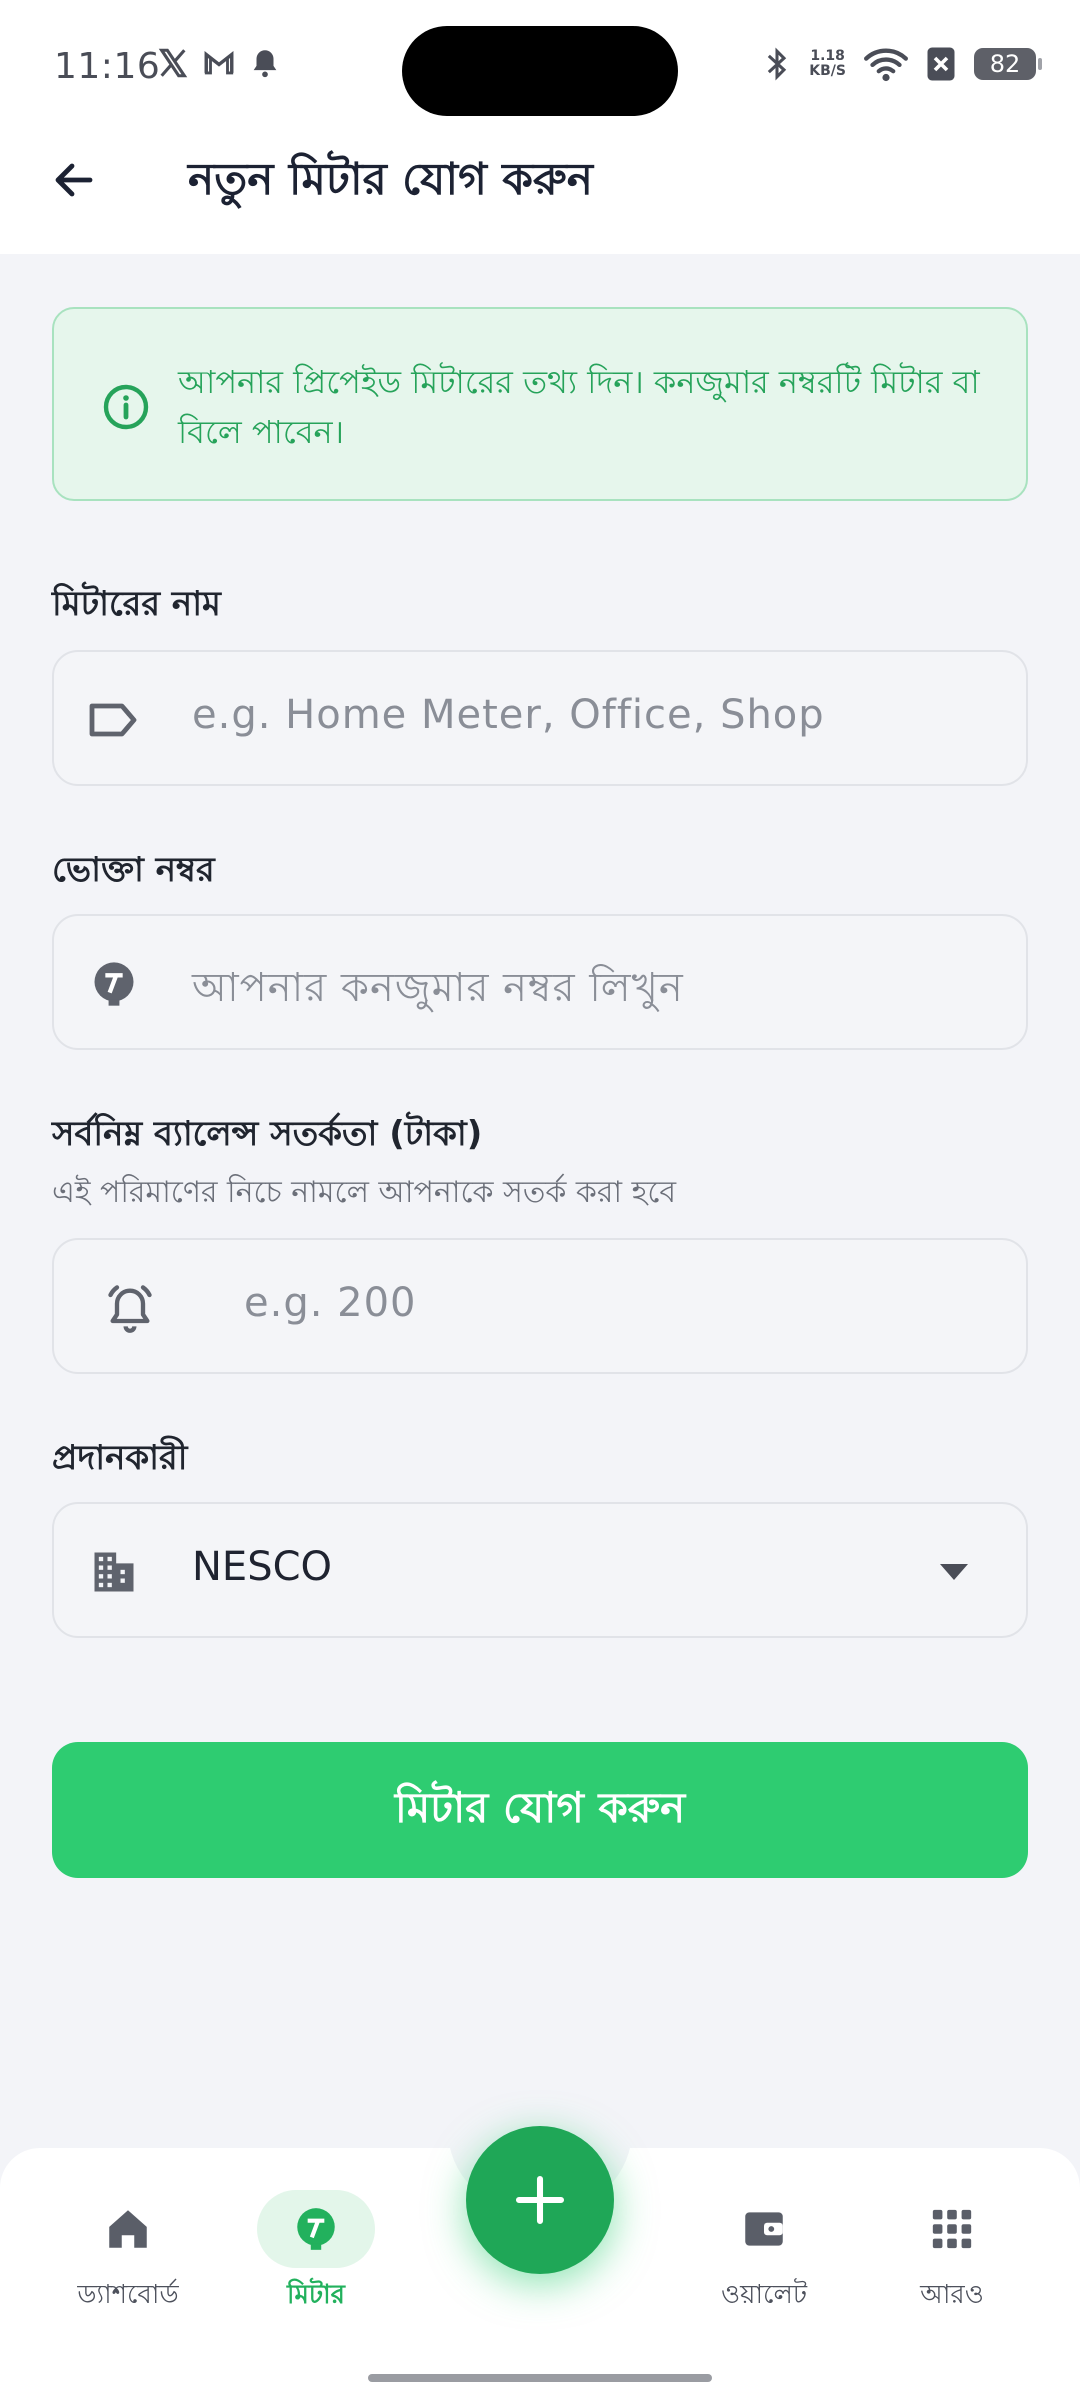 The height and width of the screenshot is (2400, 1080). I want to click on wallet-icon, so click(764, 2229).